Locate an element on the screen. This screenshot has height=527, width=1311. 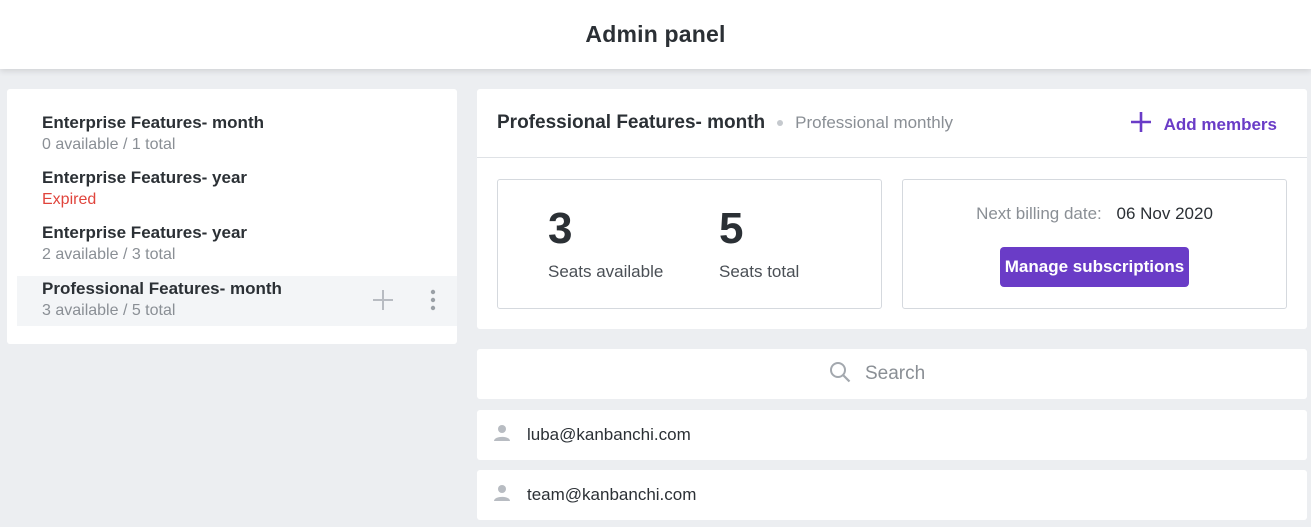
add-members-button: Add members is located at coordinates (1203, 124).